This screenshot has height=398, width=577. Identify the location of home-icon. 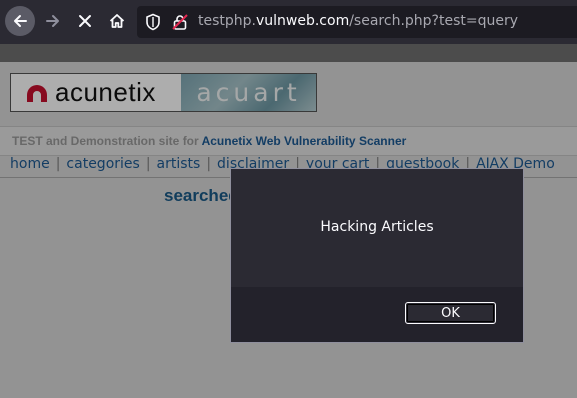
(117, 21).